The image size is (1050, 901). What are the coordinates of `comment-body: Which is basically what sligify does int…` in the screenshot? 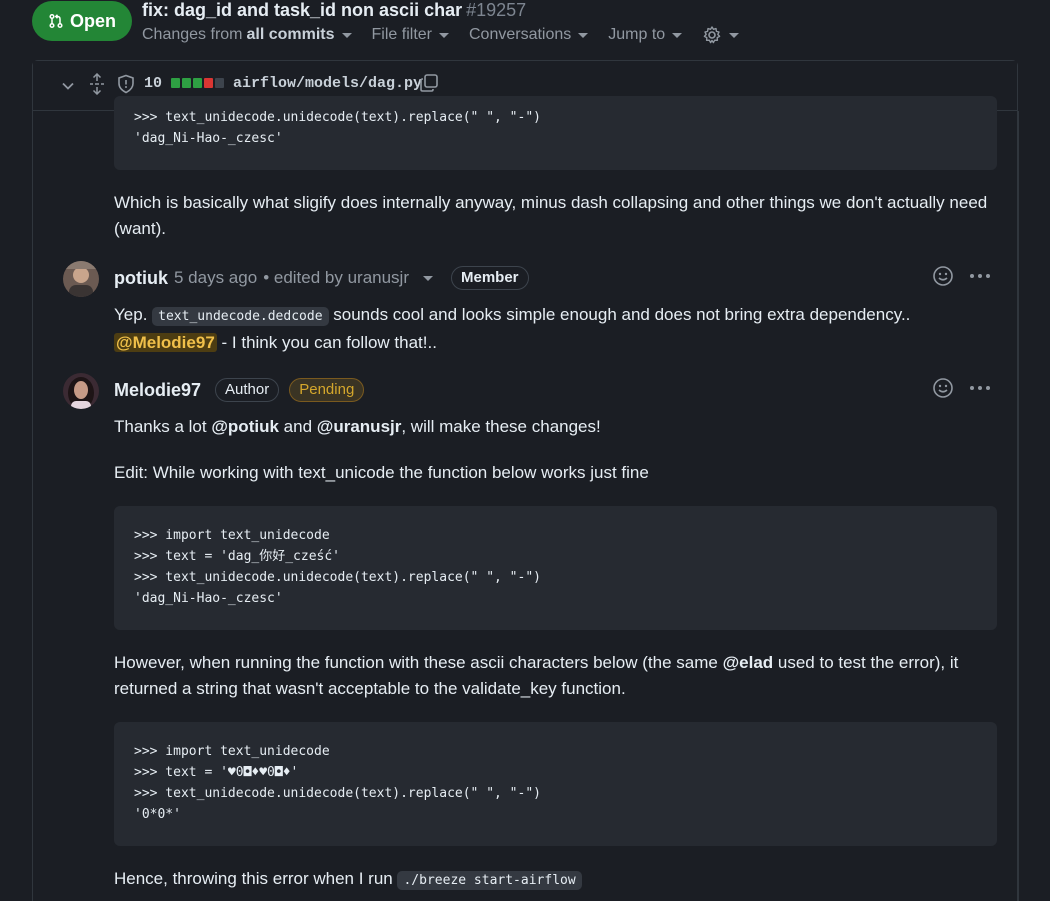 It's located at (551, 215).